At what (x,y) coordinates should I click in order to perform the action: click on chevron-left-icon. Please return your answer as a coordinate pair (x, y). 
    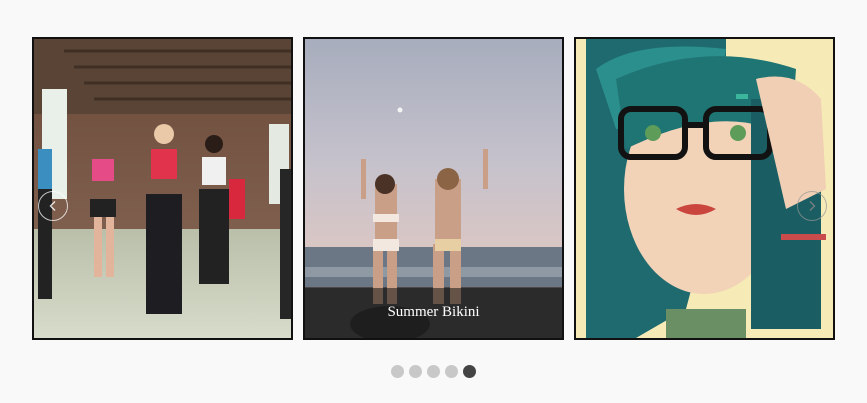
    Looking at the image, I should click on (52, 206).